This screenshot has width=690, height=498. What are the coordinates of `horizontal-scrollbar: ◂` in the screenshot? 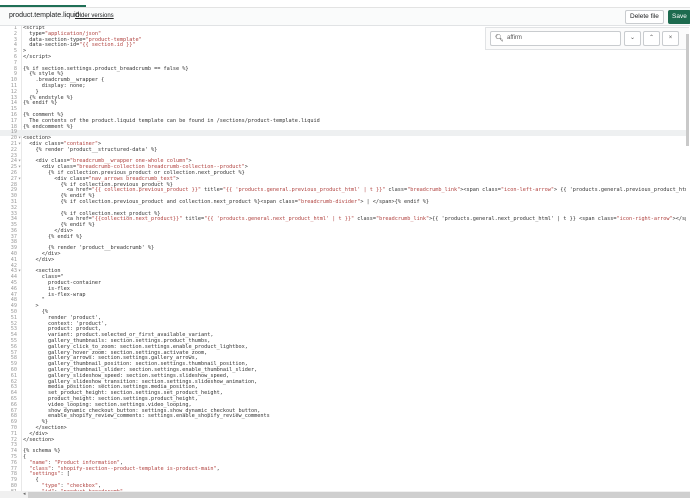 It's located at (345, 494).